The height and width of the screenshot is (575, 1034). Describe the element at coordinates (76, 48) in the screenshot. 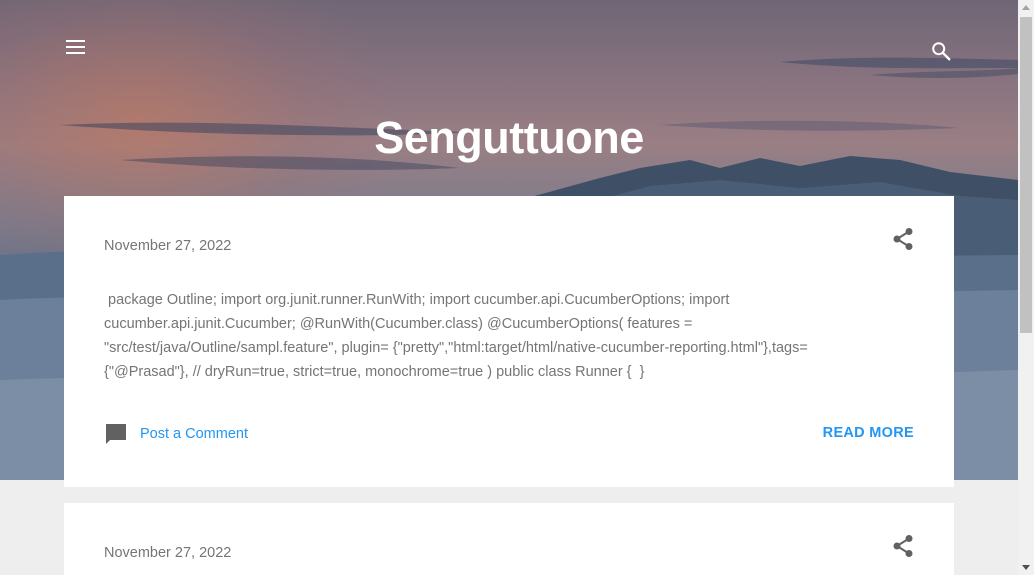

I see `hamburger-menu-icon` at that location.